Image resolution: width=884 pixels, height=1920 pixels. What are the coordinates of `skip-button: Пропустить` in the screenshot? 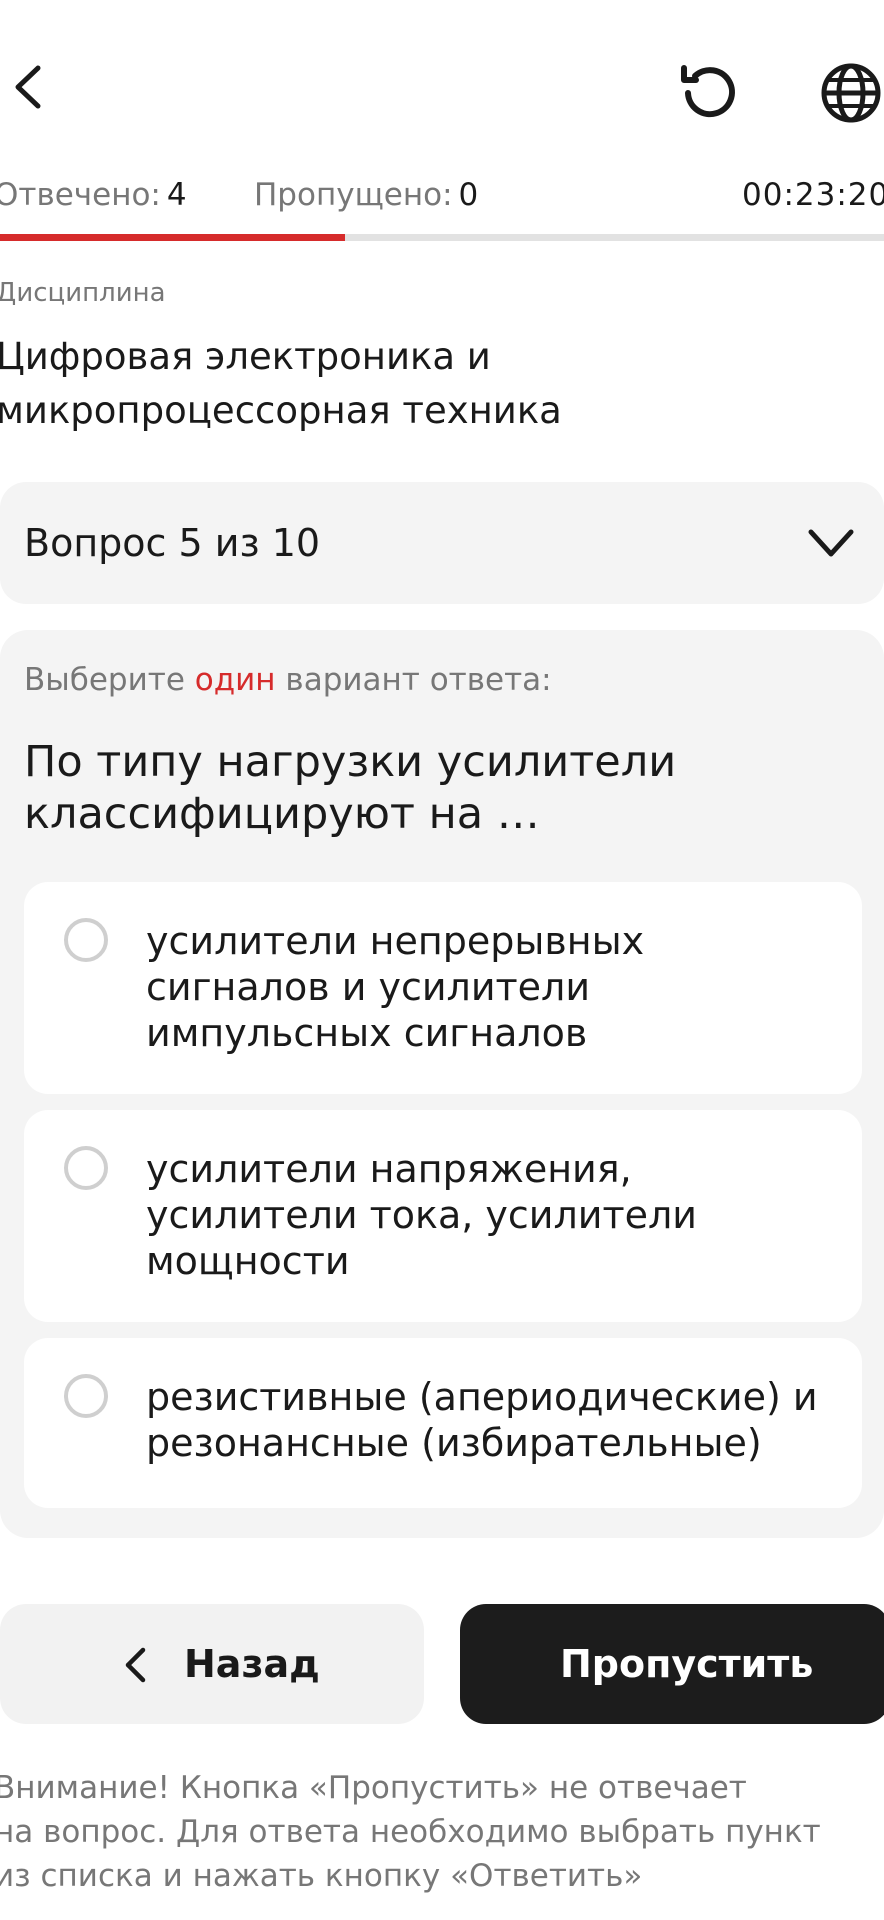 It's located at (672, 1664).